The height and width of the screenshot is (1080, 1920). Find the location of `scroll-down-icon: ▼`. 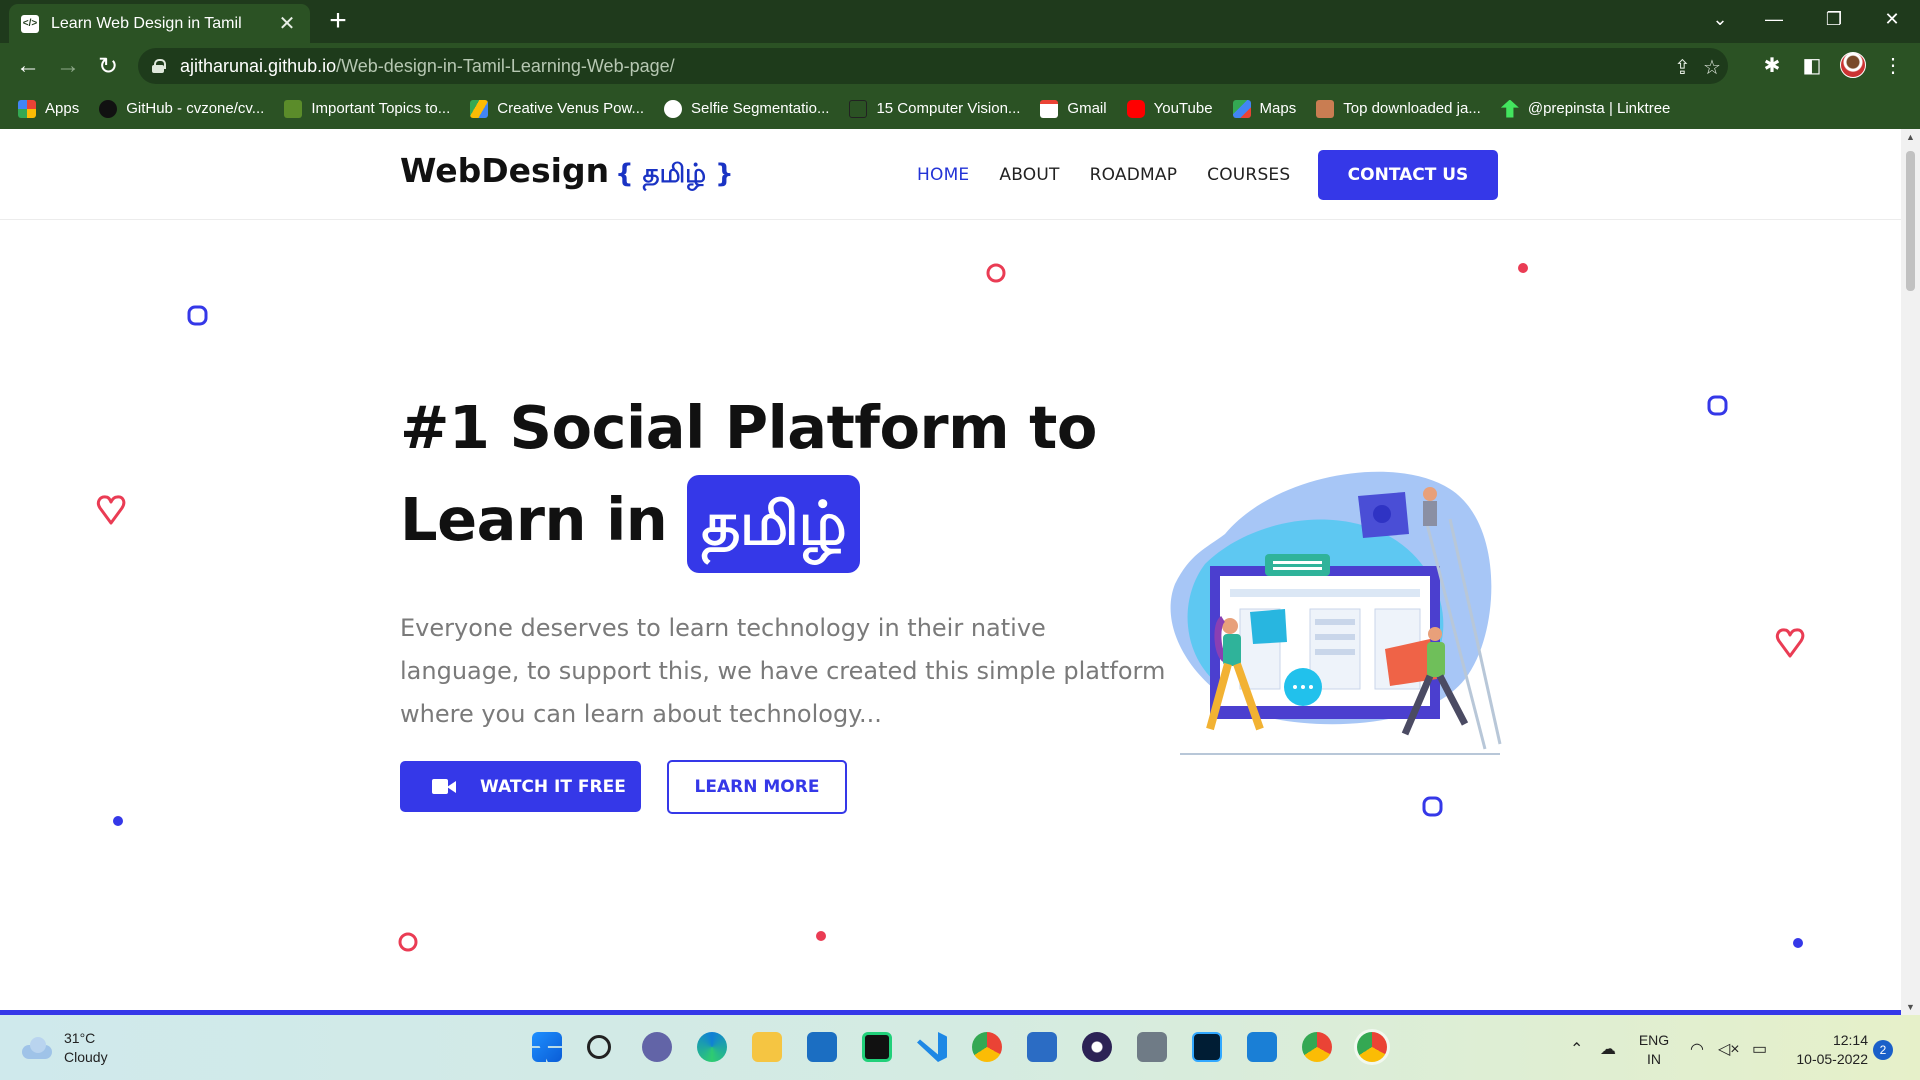

scroll-down-icon: ▼ is located at coordinates (1910, 1007).